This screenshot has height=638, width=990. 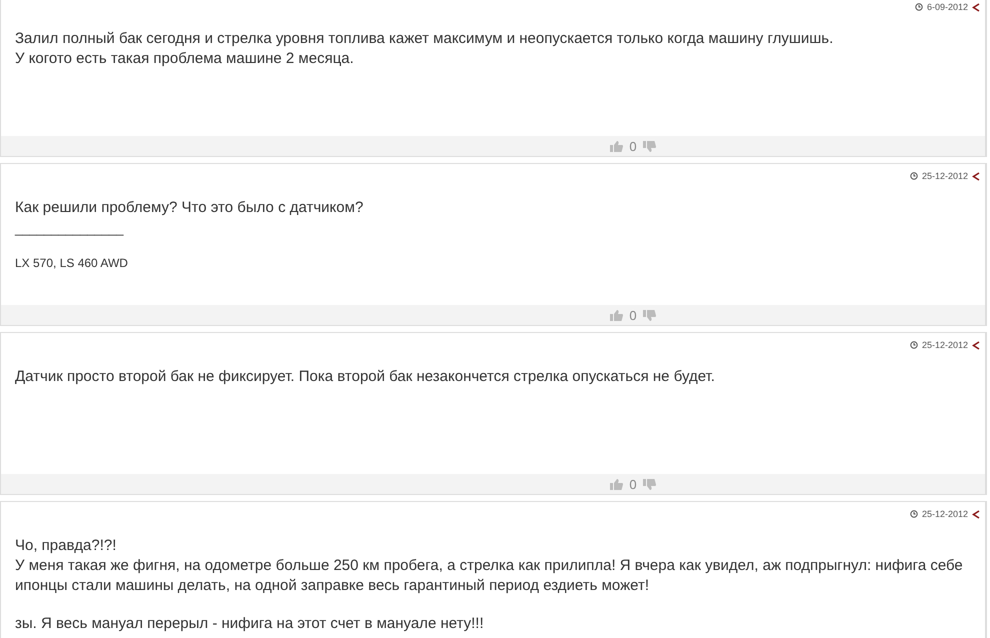 I want to click on comment-text: Датчик просто второй бак не фиксирует. Пока второй бак незакончется стрелка опускаться не будет., so click(x=365, y=377).